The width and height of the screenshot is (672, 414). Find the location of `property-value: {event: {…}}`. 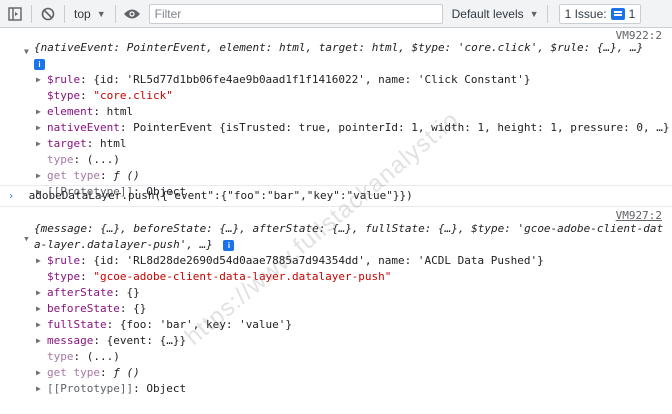

property-value: {event: {…}} is located at coordinates (146, 340).